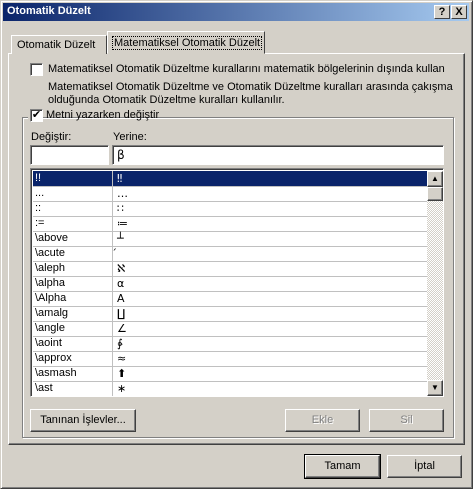  Describe the element at coordinates (230, 374) in the screenshot. I see `list-row: \asmash ⬆` at that location.